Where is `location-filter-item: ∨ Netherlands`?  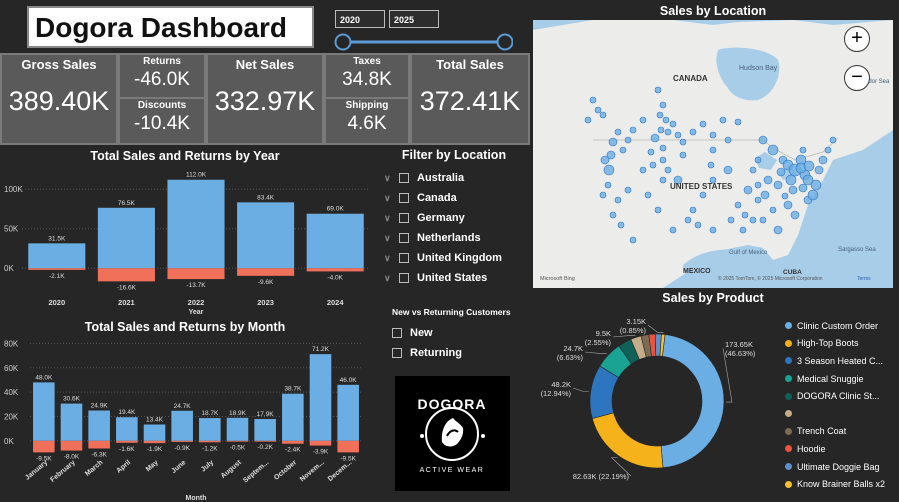
location-filter-item: ∨ Netherlands is located at coordinates (454, 238).